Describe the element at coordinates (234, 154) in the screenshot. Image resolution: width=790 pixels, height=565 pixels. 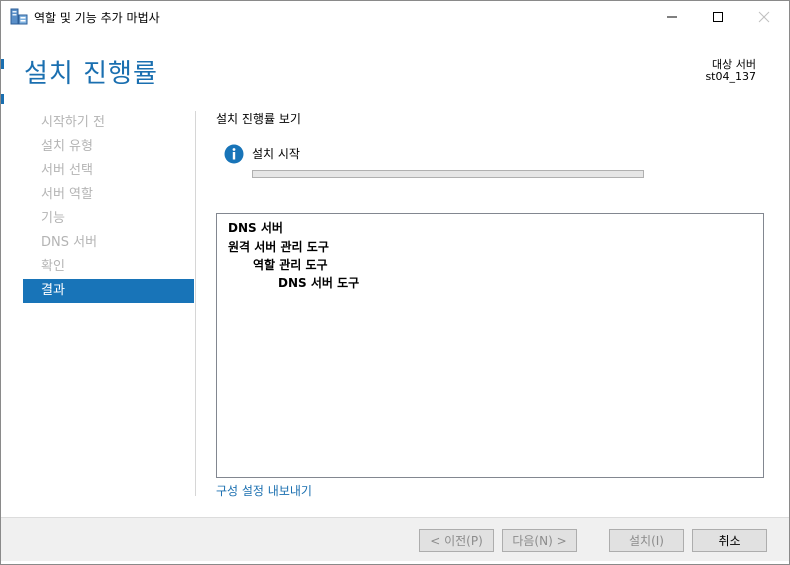
I see `info-icon` at that location.